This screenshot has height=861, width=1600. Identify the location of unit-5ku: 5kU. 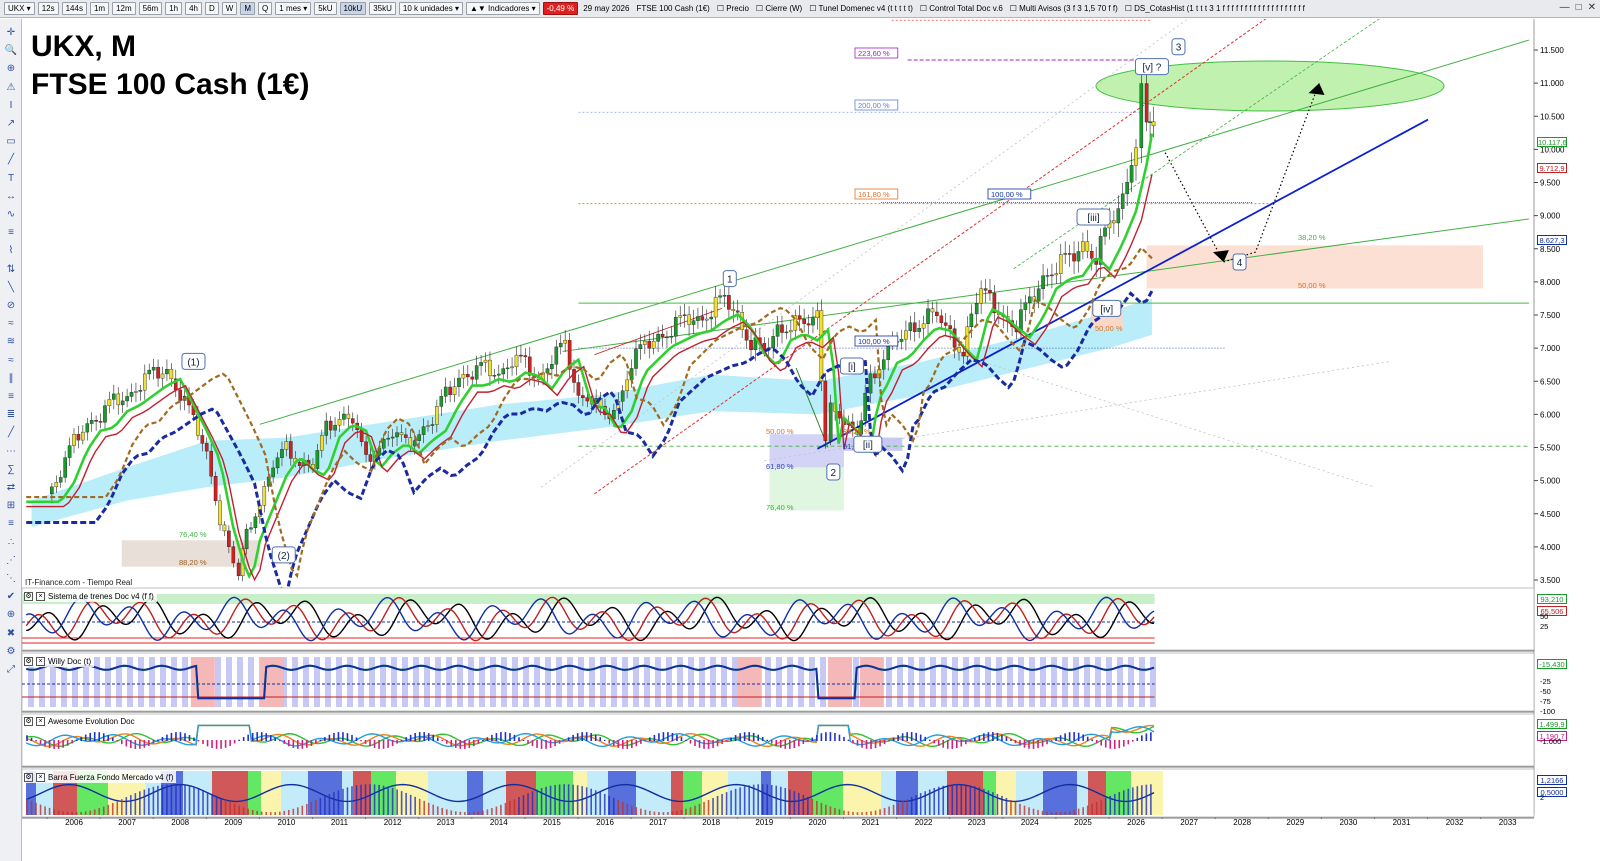
(325, 8).